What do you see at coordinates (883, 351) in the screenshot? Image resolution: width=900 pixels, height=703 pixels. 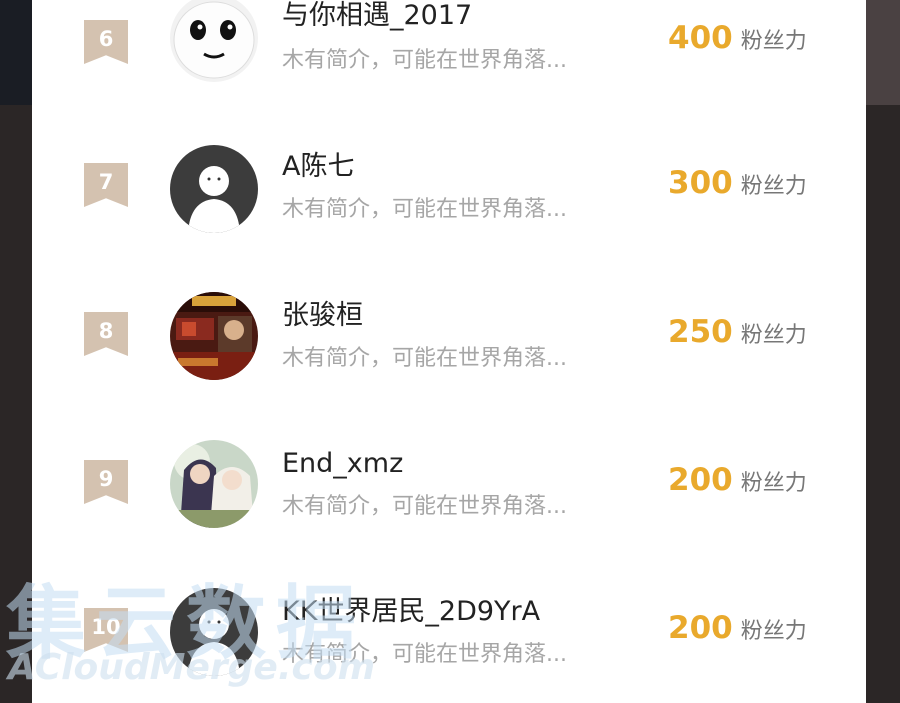 I see `background-right` at bounding box center [883, 351].